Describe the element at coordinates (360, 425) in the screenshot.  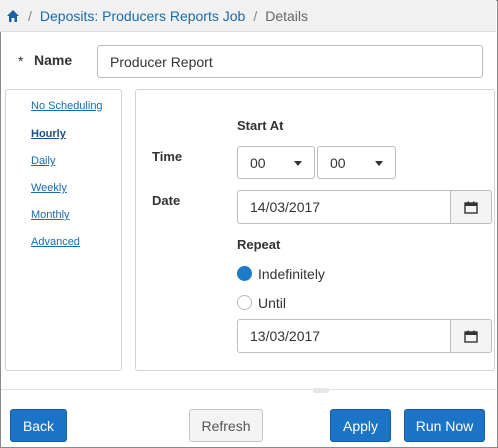
I see `apply-button: Apply` at that location.